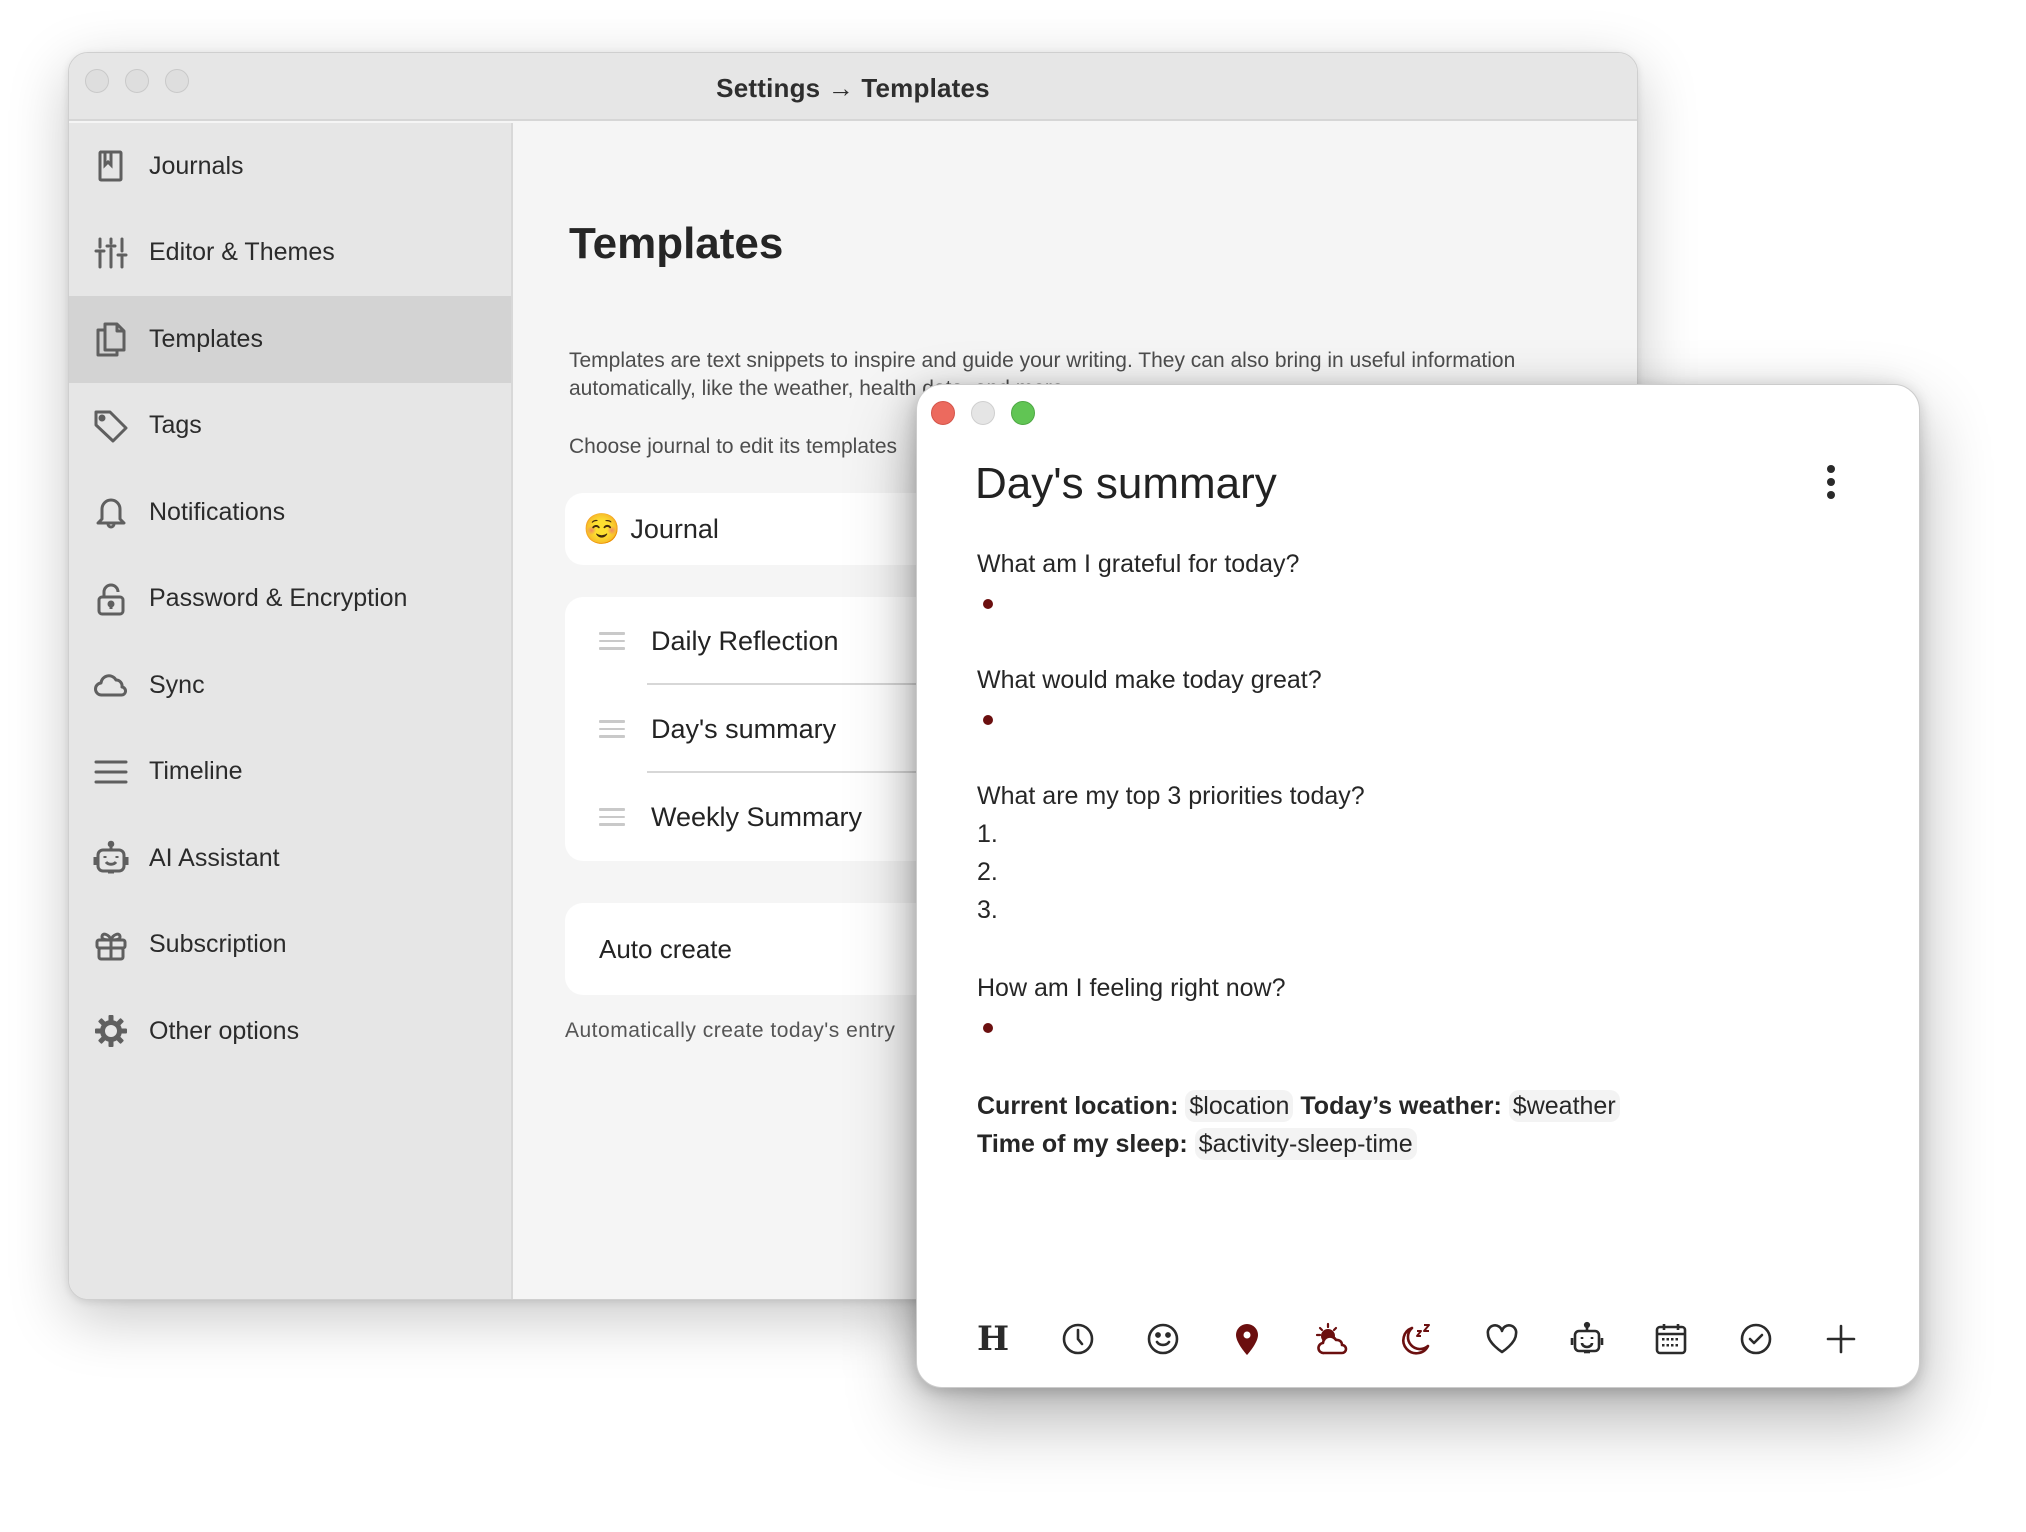 The image size is (2026, 1532). Describe the element at coordinates (744, 728) in the screenshot. I see `template-name: Day's summary` at that location.